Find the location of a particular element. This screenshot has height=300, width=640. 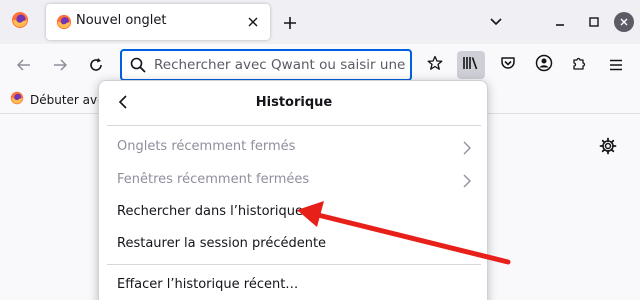

menu-item-recently-closed-tabs: Onglets récemment fermés is located at coordinates (294, 147).